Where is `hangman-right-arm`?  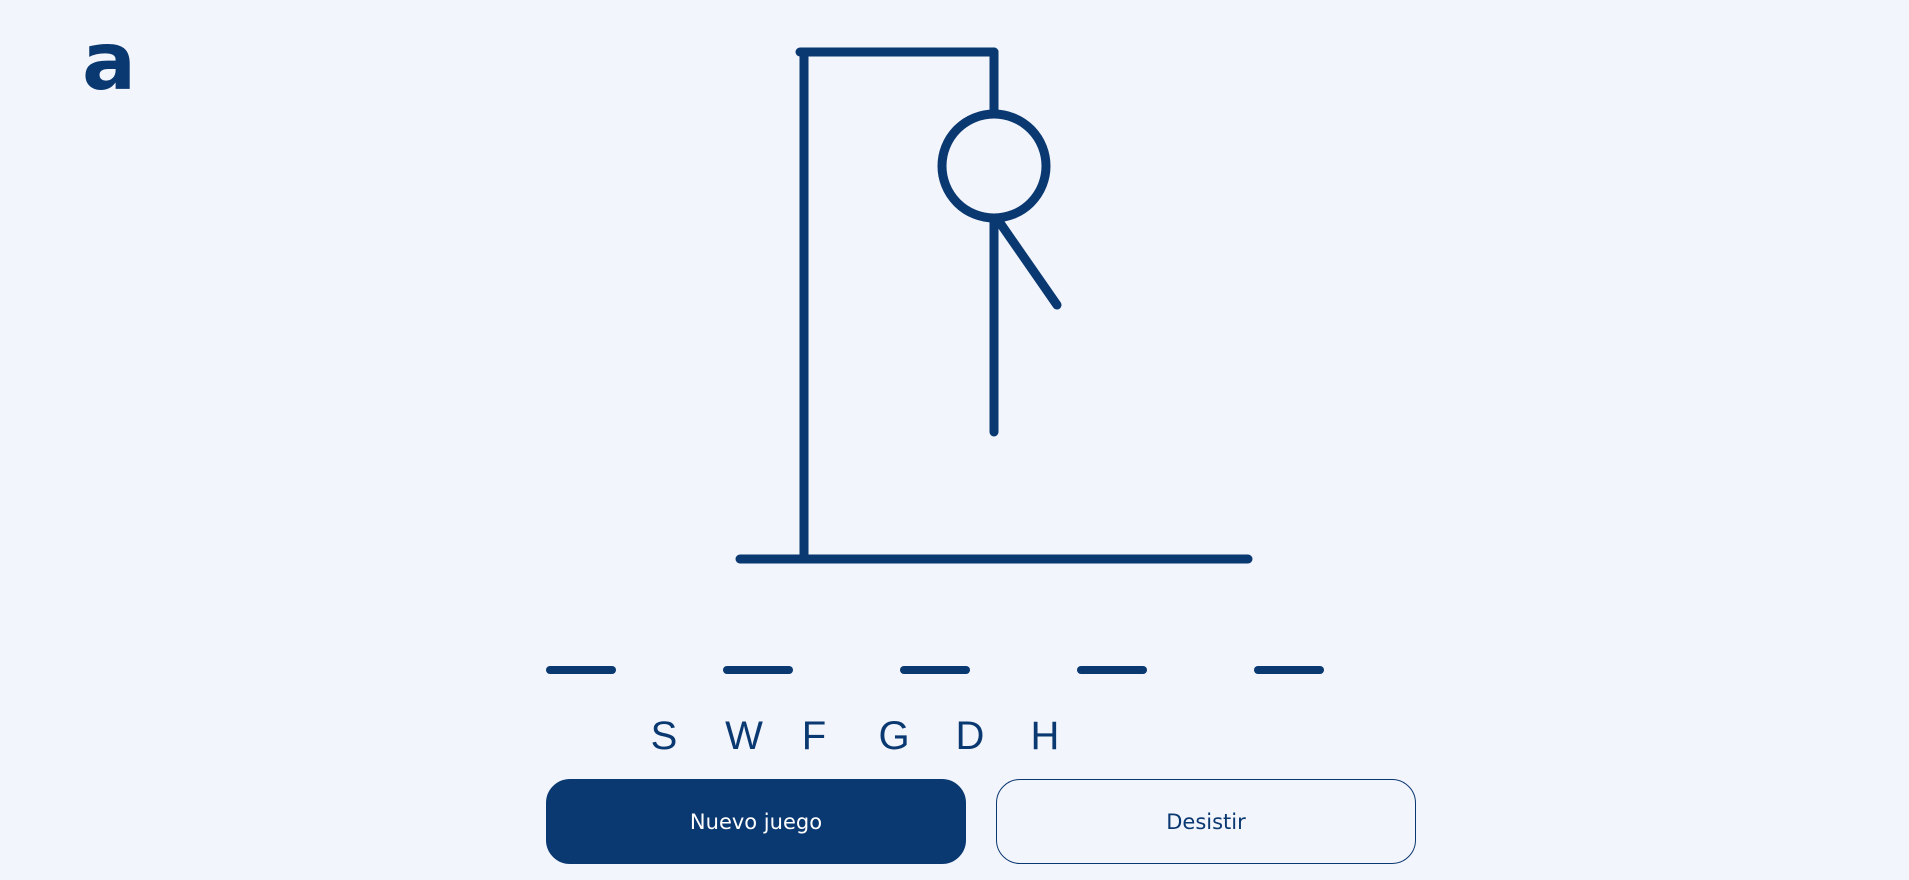
hangman-right-arm is located at coordinates (1027, 262).